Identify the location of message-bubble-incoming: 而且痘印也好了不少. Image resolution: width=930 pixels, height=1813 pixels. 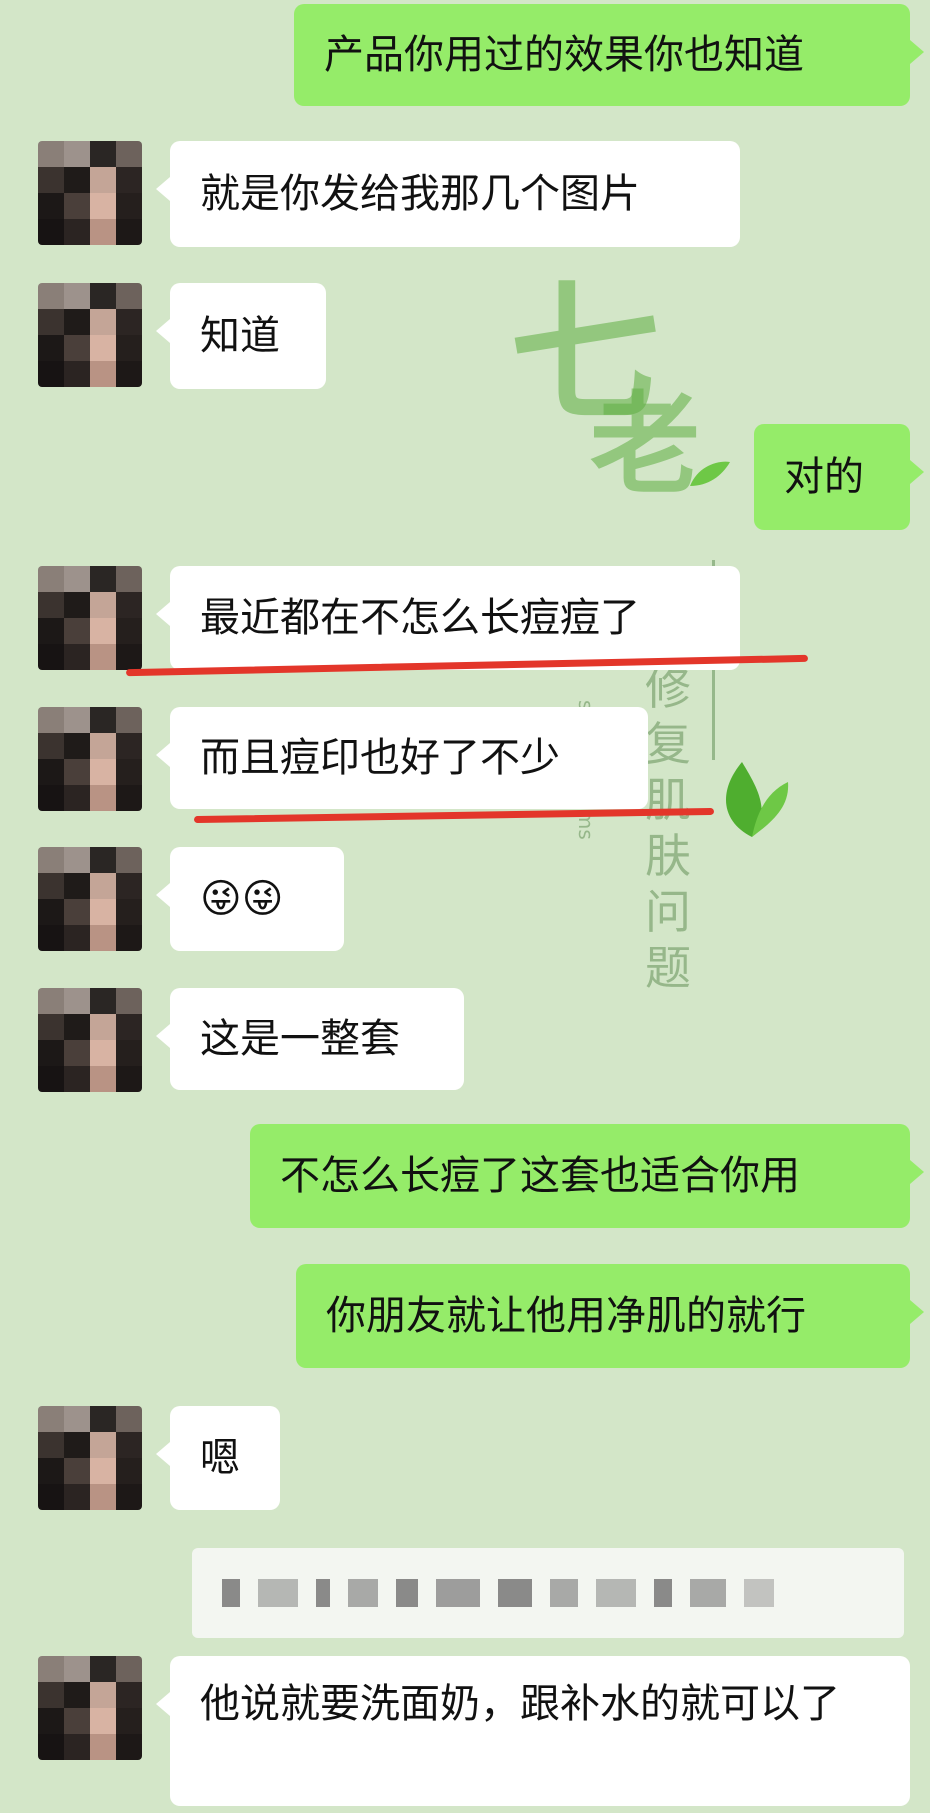
(402, 758).